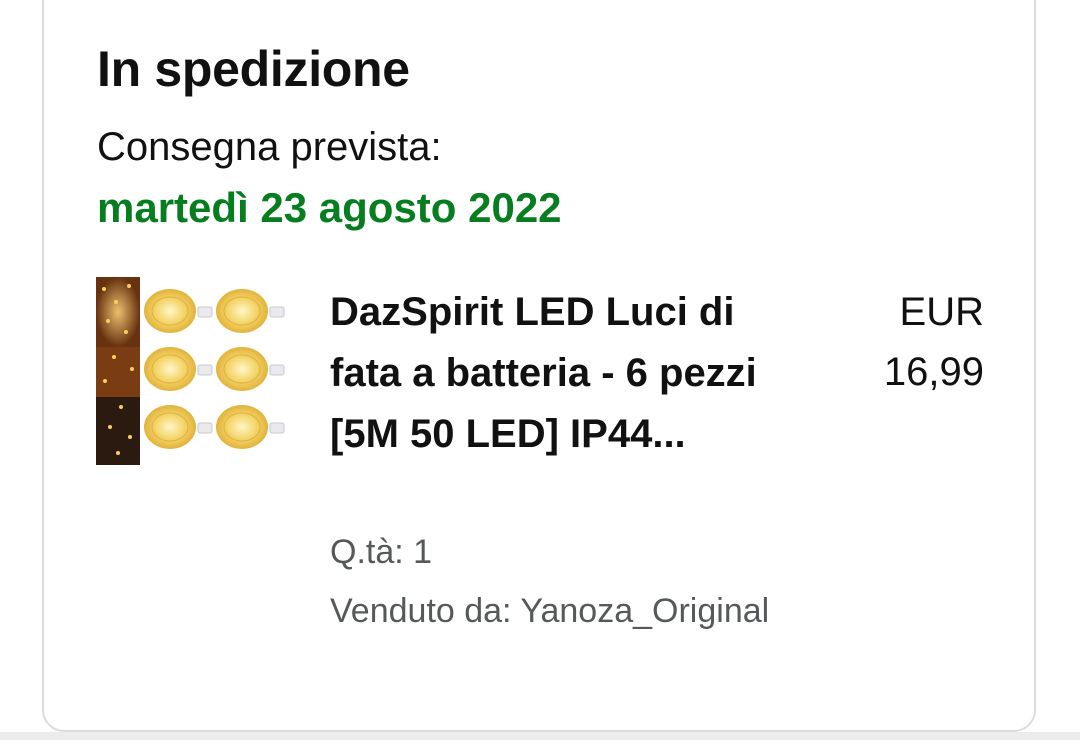  What do you see at coordinates (933, 372) in the screenshot?
I see `price-value: 16,99` at bounding box center [933, 372].